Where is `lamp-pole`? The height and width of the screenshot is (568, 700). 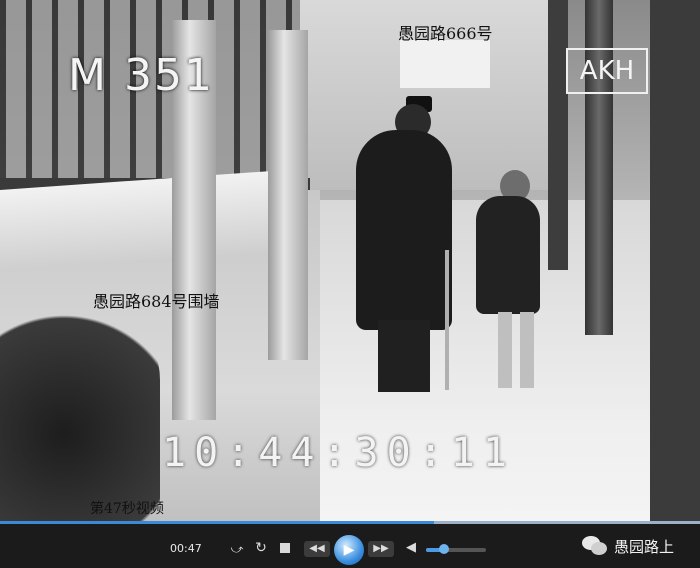 lamp-pole is located at coordinates (558, 135).